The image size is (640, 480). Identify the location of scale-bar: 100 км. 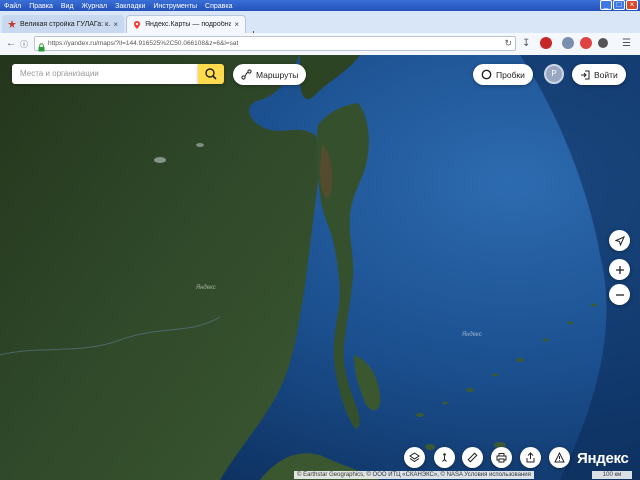
(612, 475).